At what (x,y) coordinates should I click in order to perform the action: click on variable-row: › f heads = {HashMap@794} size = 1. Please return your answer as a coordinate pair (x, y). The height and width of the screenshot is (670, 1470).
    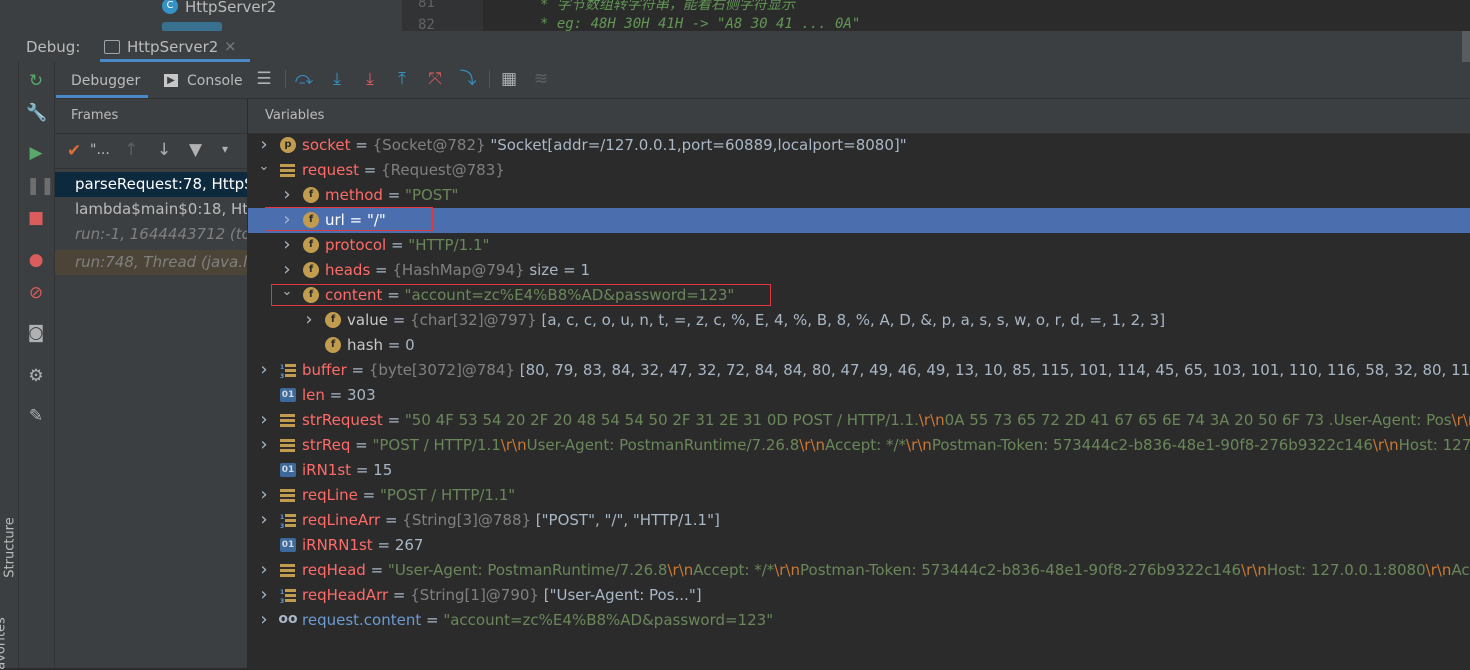
    Looking at the image, I should click on (859, 270).